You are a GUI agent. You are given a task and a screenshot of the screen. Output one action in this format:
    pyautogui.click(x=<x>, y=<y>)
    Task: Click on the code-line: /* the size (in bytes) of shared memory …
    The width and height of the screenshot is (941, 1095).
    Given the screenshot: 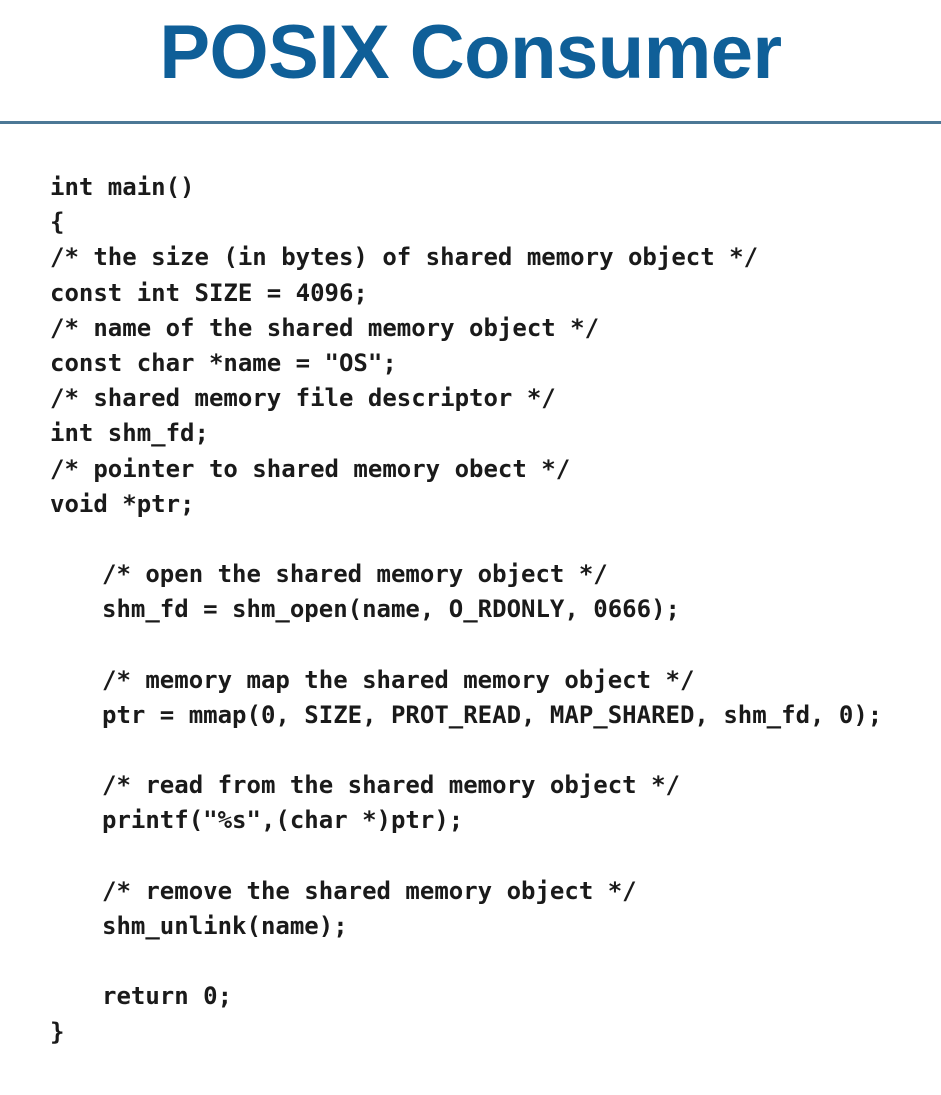 What is the action you would take?
    pyautogui.click(x=404, y=257)
    